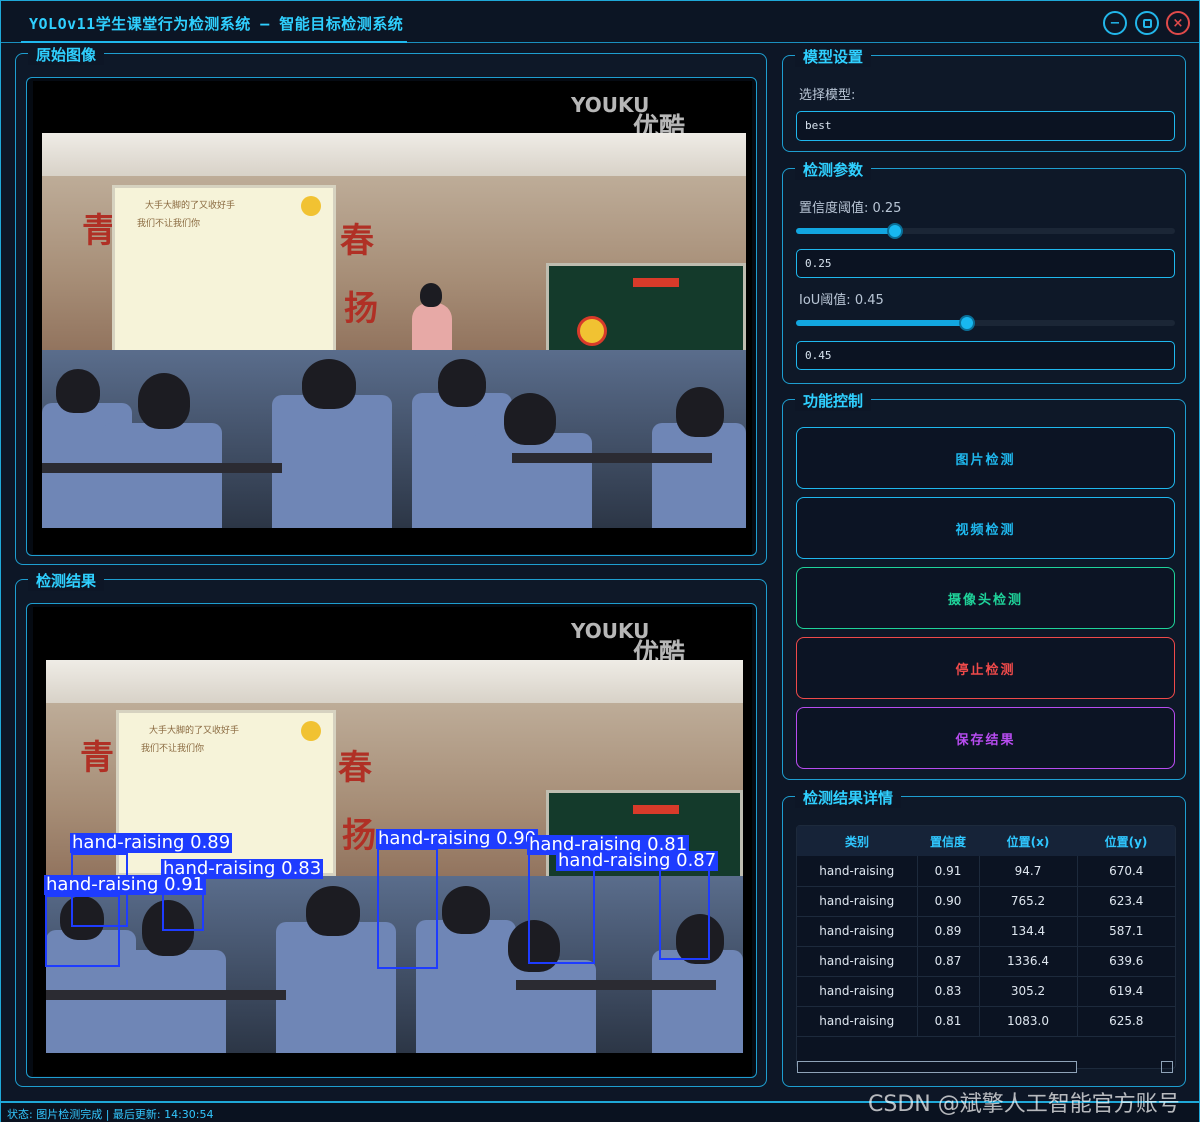 The image size is (1200, 1122). I want to click on column-header: 置信度, so click(948, 841).